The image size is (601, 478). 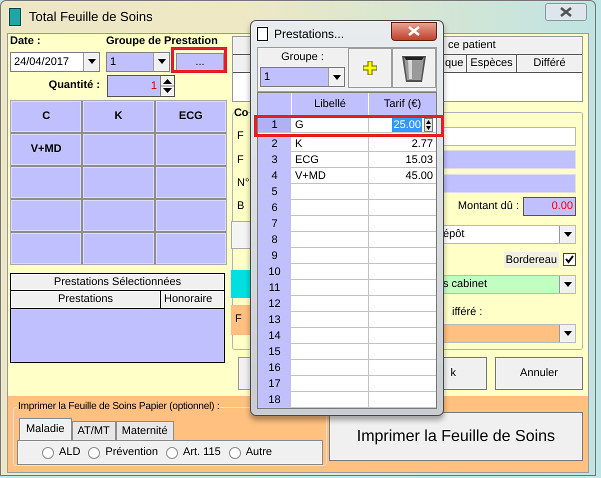 What do you see at coordinates (26, 41) in the screenshot?
I see `date-label: Date :` at bounding box center [26, 41].